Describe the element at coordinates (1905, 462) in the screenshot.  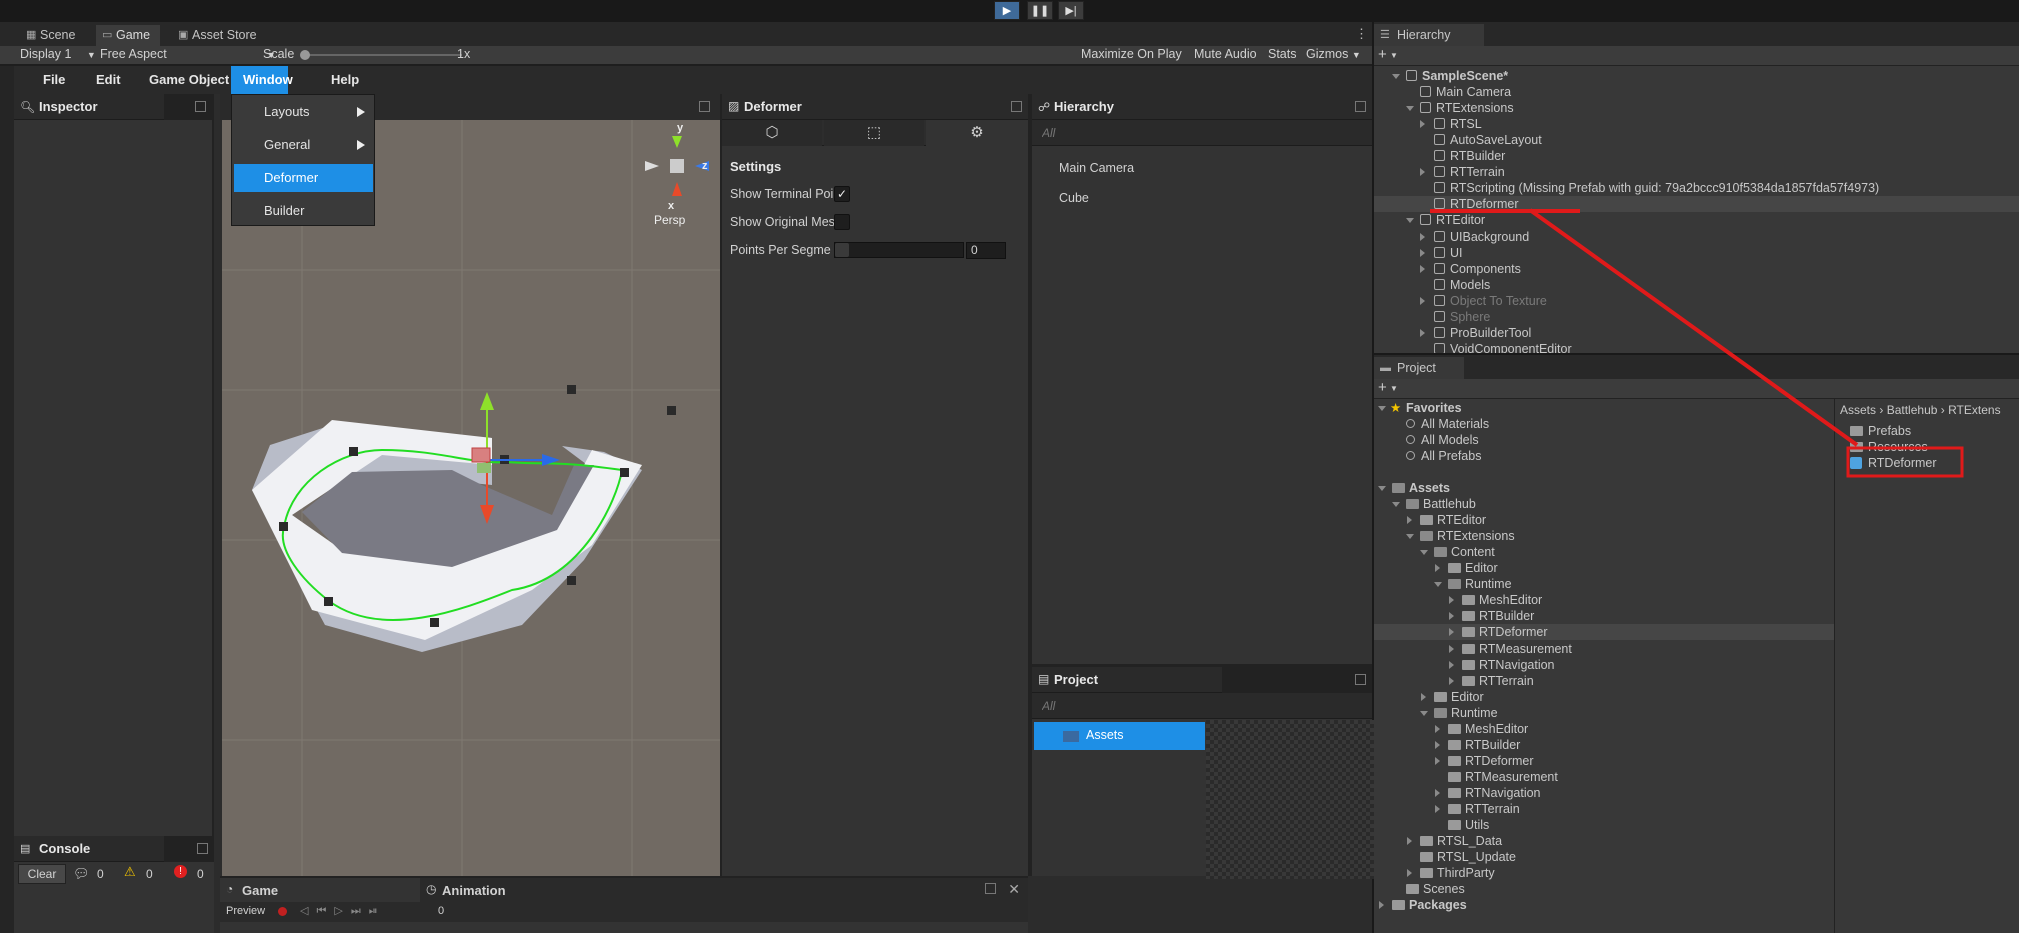
I see `annotation-highlight-box` at that location.